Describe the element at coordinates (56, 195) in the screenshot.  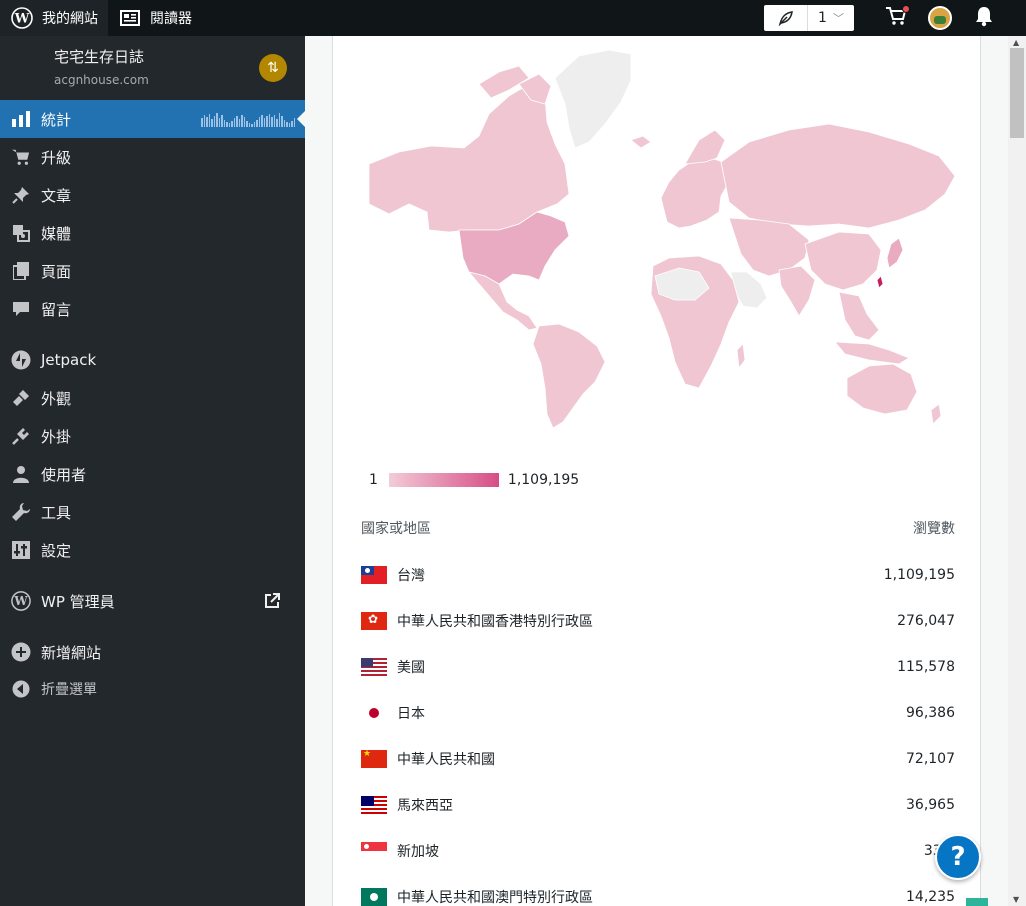
I see `sidebar-item-label: 文章` at that location.